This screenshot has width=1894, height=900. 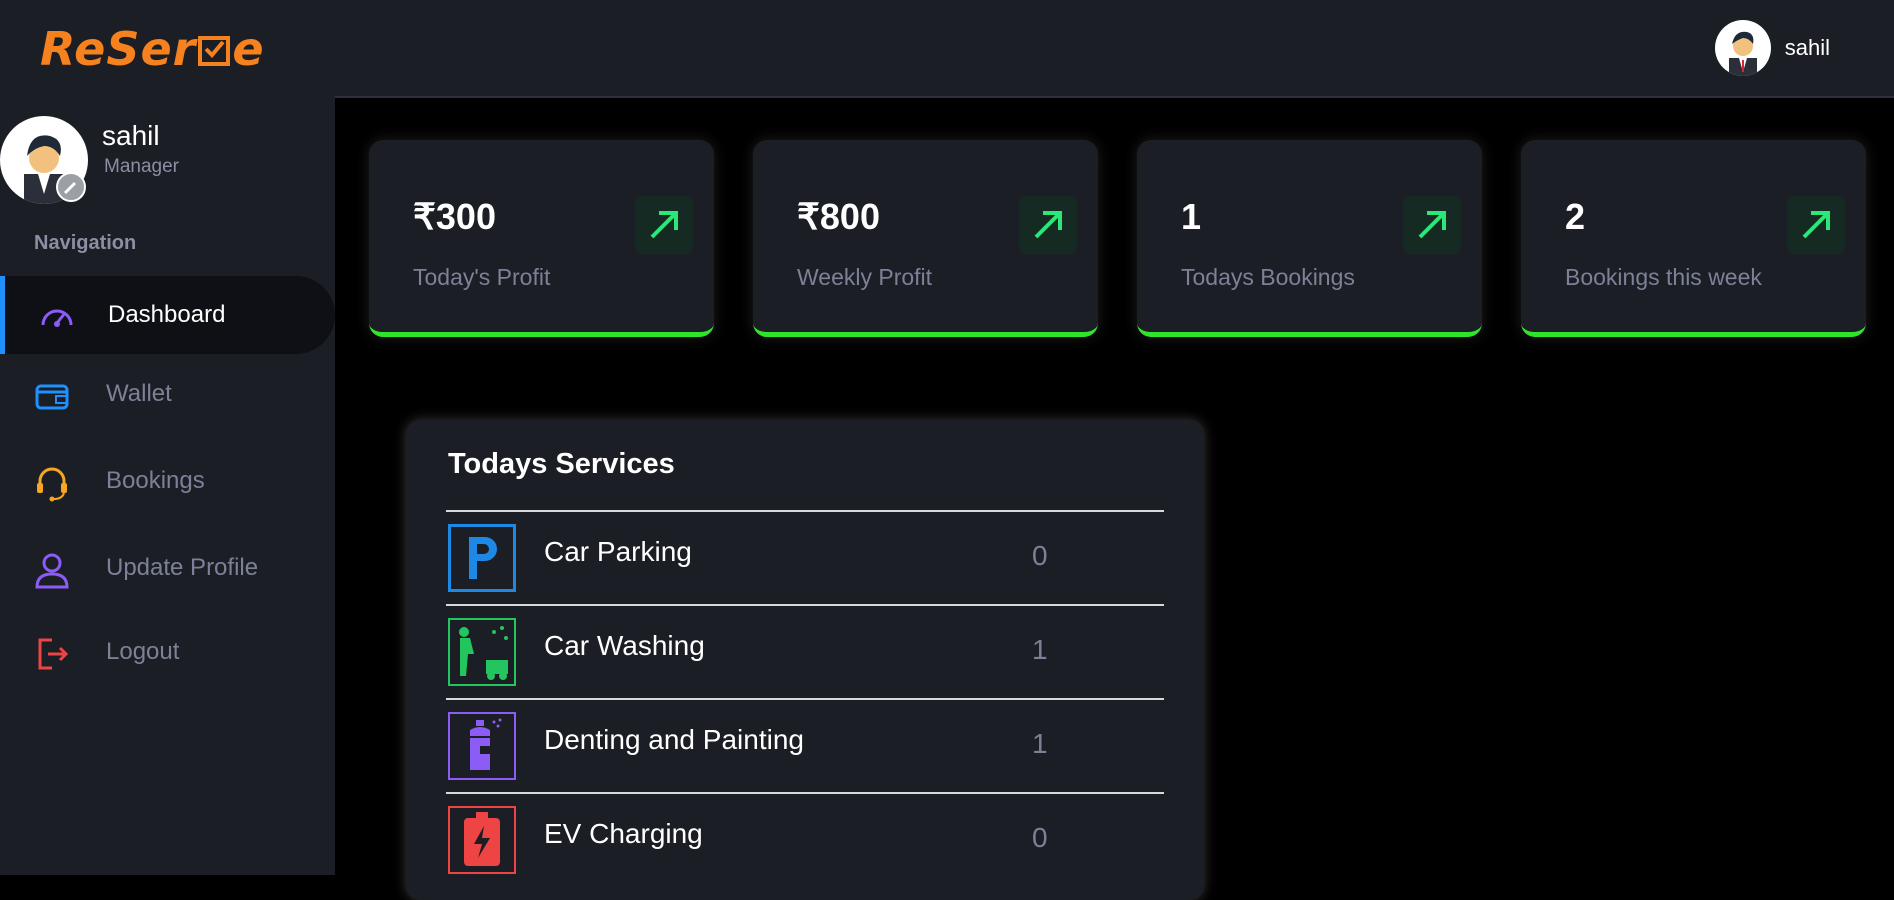 What do you see at coordinates (1663, 277) in the screenshot?
I see `stat-label: Bookings this week` at bounding box center [1663, 277].